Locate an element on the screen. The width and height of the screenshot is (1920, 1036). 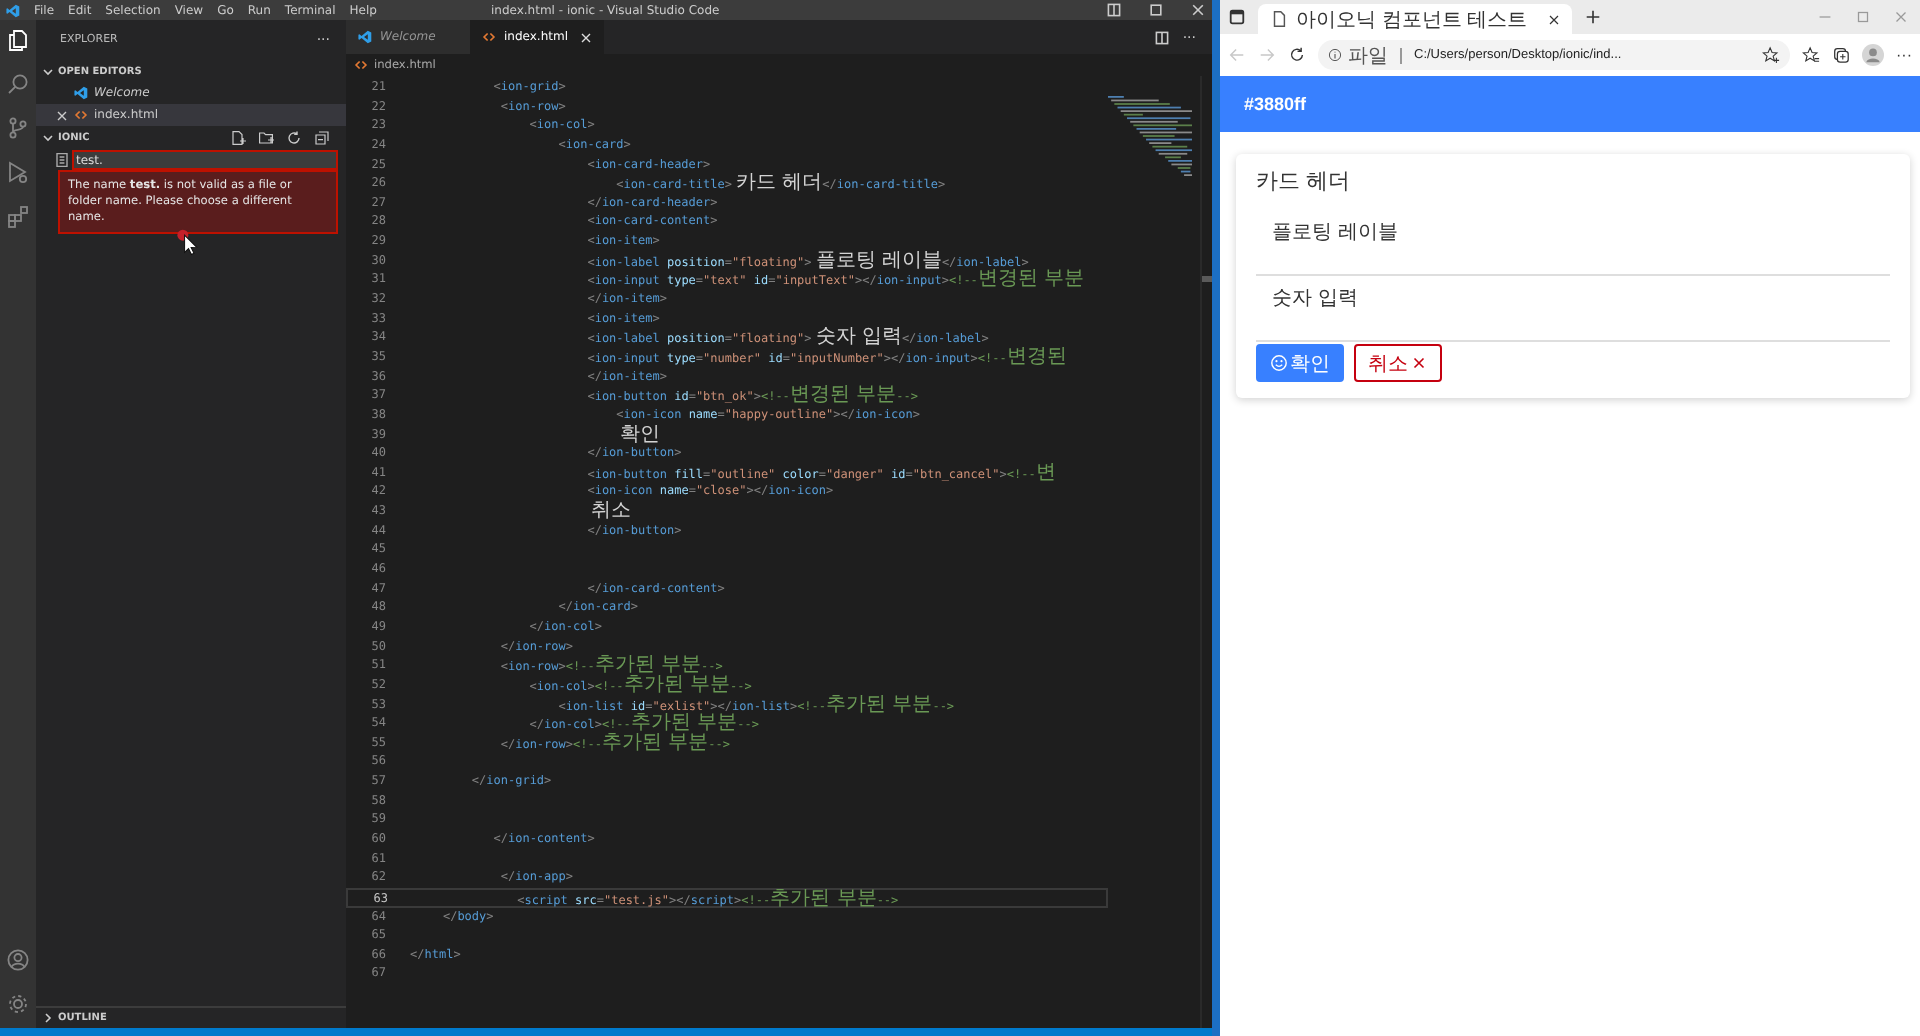
more-menu-button: ··· is located at coordinates (1904, 55).